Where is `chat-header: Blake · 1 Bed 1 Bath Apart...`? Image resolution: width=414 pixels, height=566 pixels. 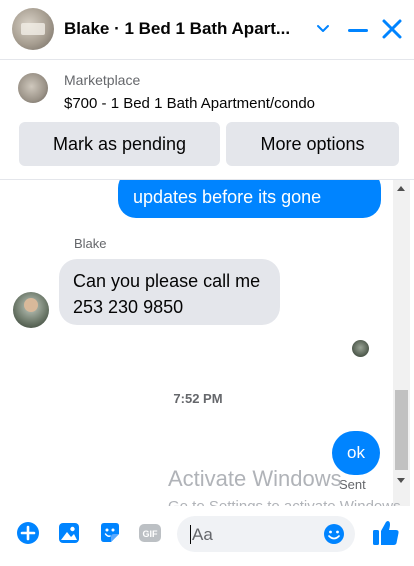
chat-header: Blake · 1 Bed 1 Bath Apart... is located at coordinates (207, 30).